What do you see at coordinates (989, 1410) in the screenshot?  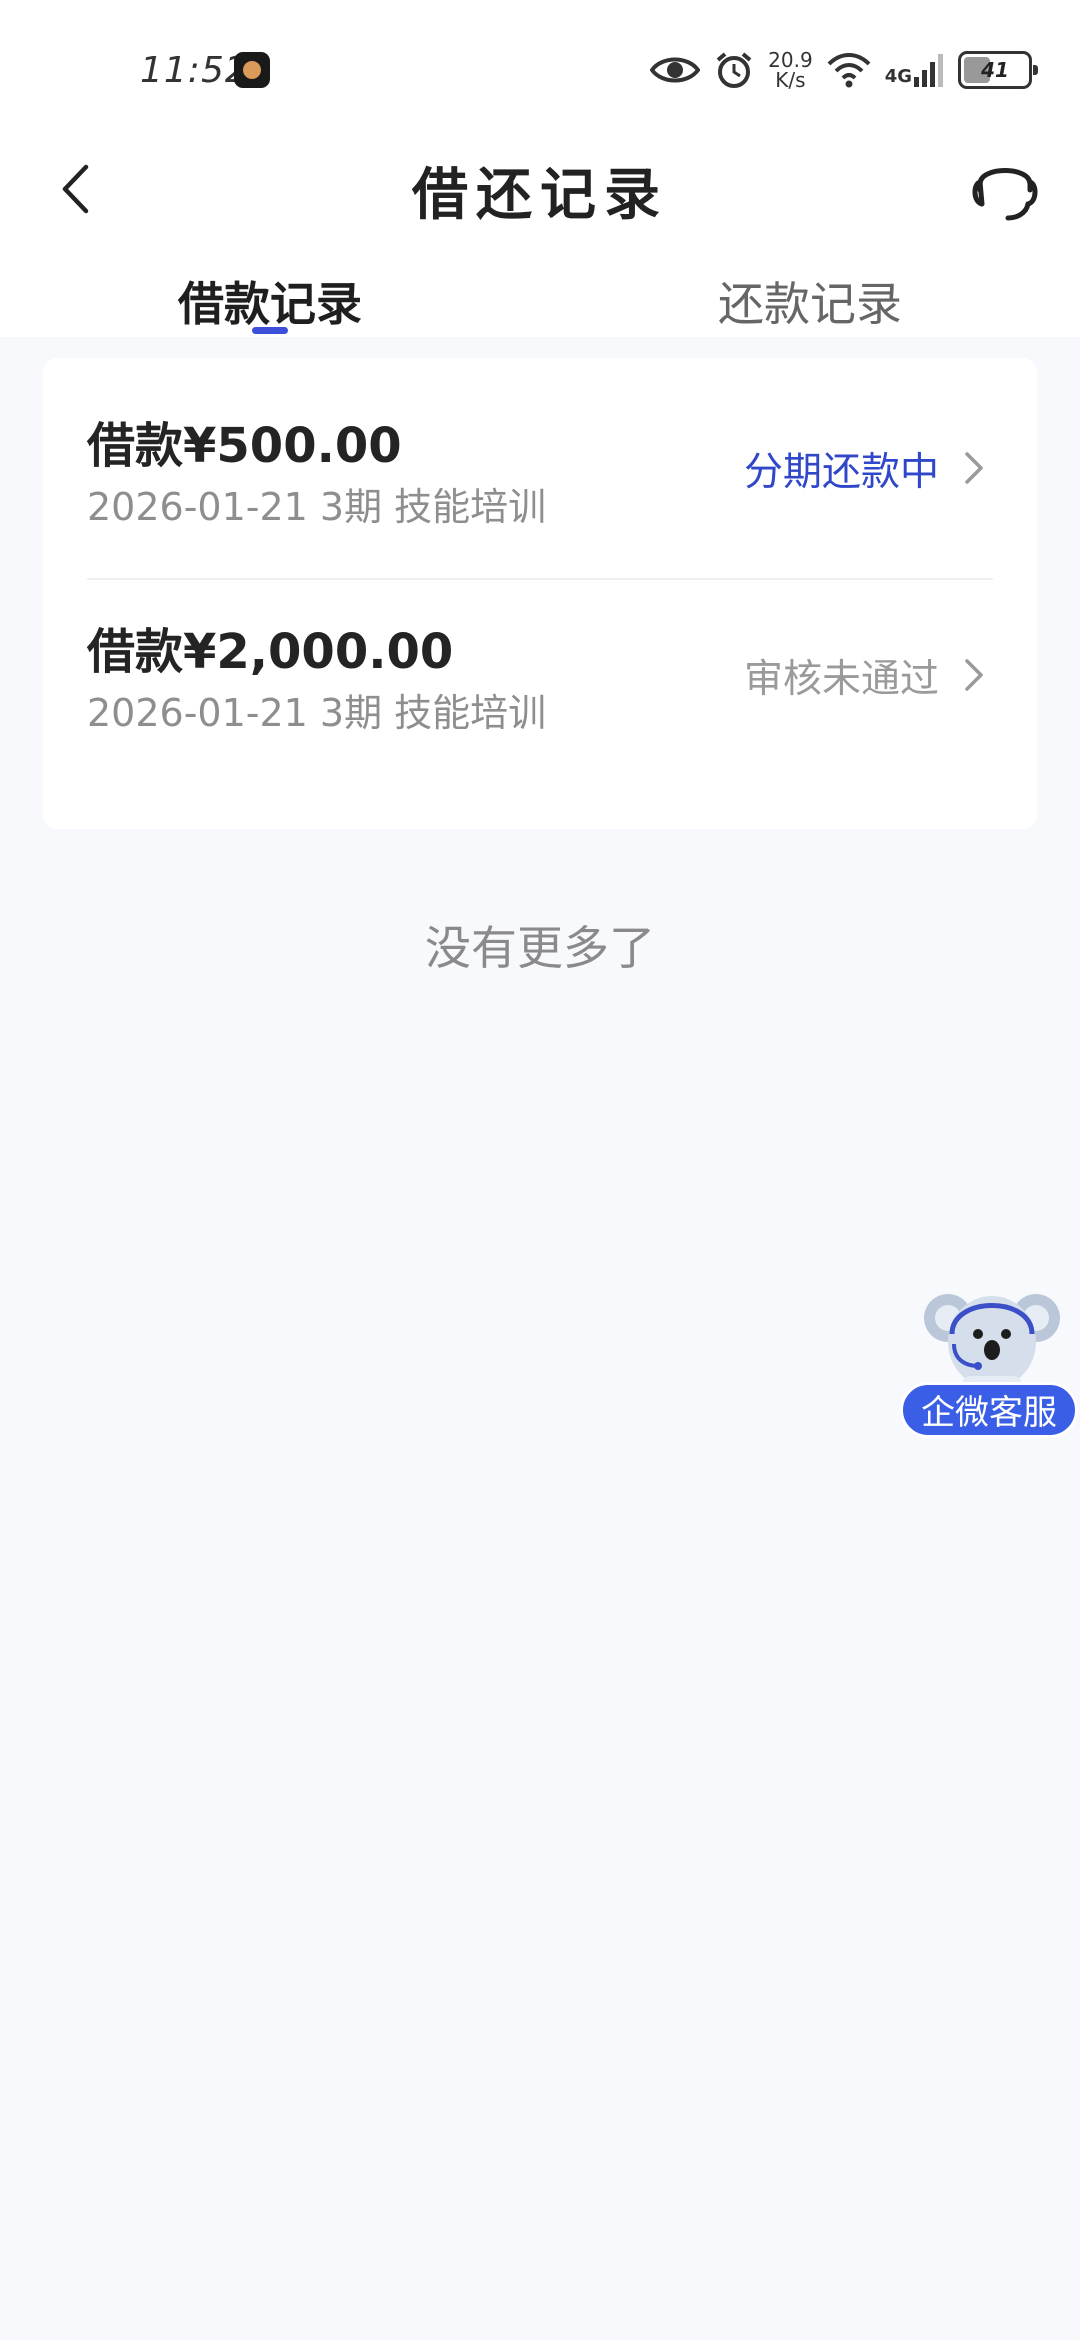 I see `floating-service-label: 企微客服` at bounding box center [989, 1410].